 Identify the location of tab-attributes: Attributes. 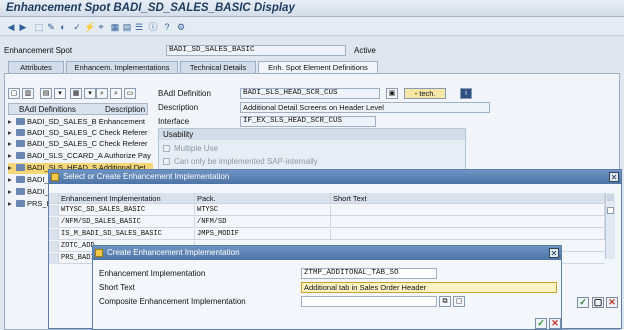
(36, 67).